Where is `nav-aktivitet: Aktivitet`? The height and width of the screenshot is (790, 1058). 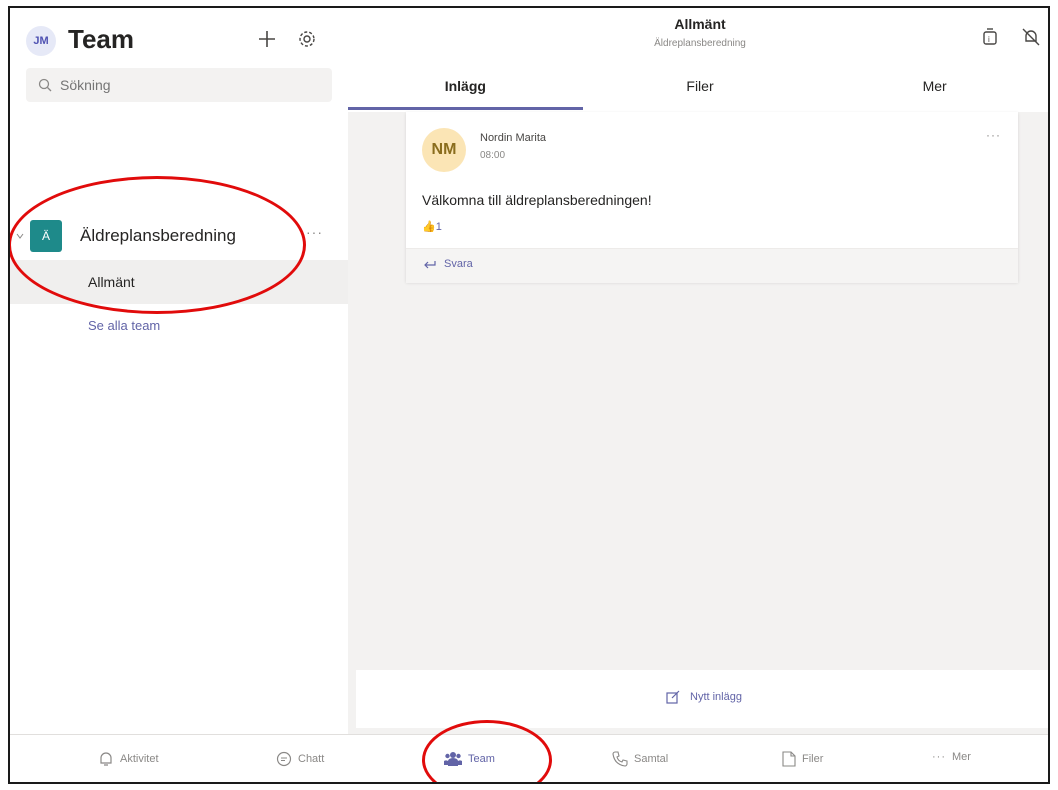 nav-aktivitet: Aktivitet is located at coordinates (128, 759).